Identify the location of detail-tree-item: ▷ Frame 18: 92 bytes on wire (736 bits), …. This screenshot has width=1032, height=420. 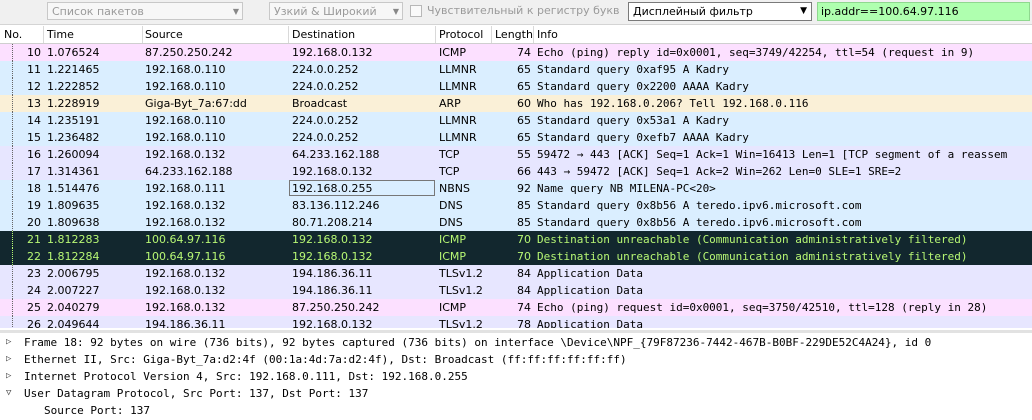
(516, 342).